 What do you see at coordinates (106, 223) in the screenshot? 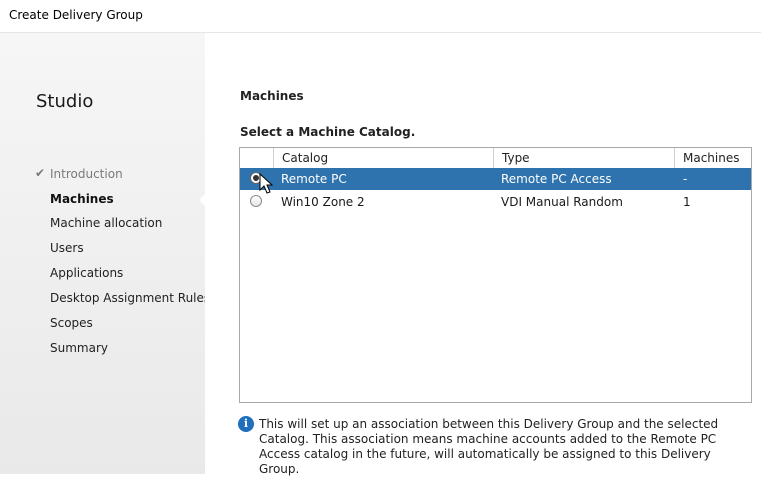
I see `sidebar-item-machine-allocation: Machine allocation` at bounding box center [106, 223].